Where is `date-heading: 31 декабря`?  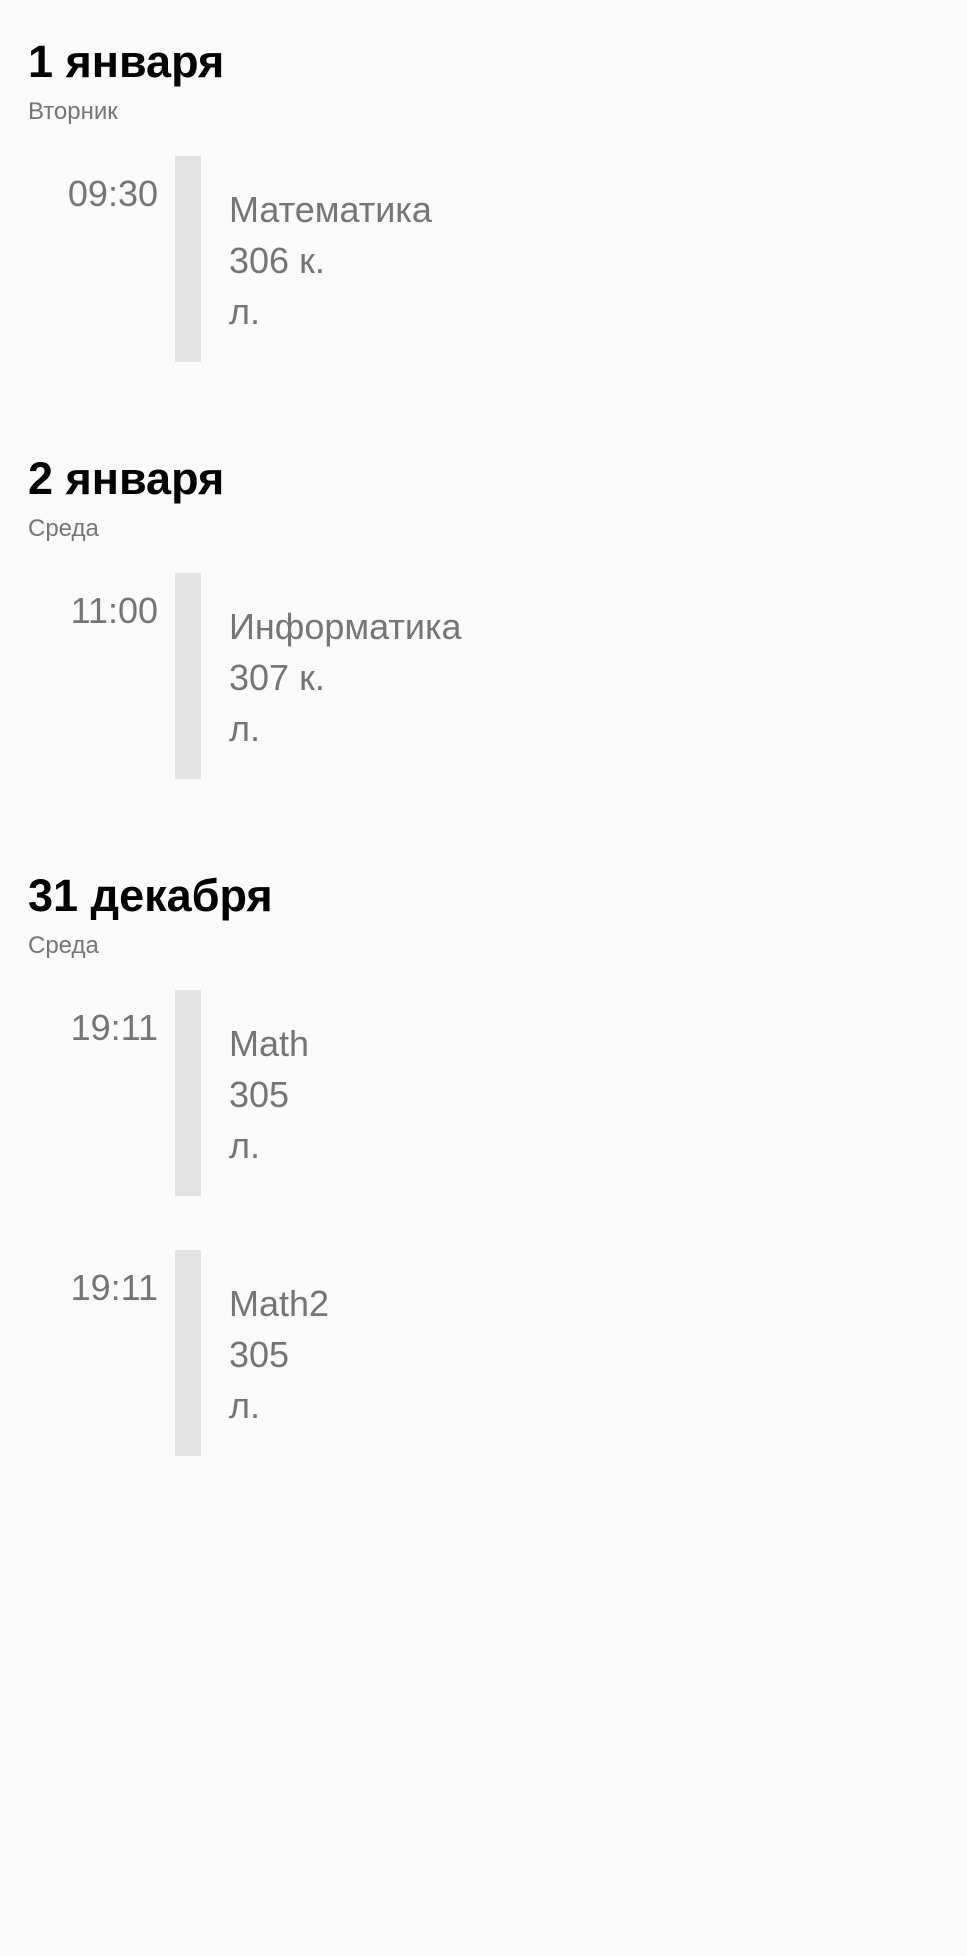 date-heading: 31 декабря is located at coordinates (150, 895).